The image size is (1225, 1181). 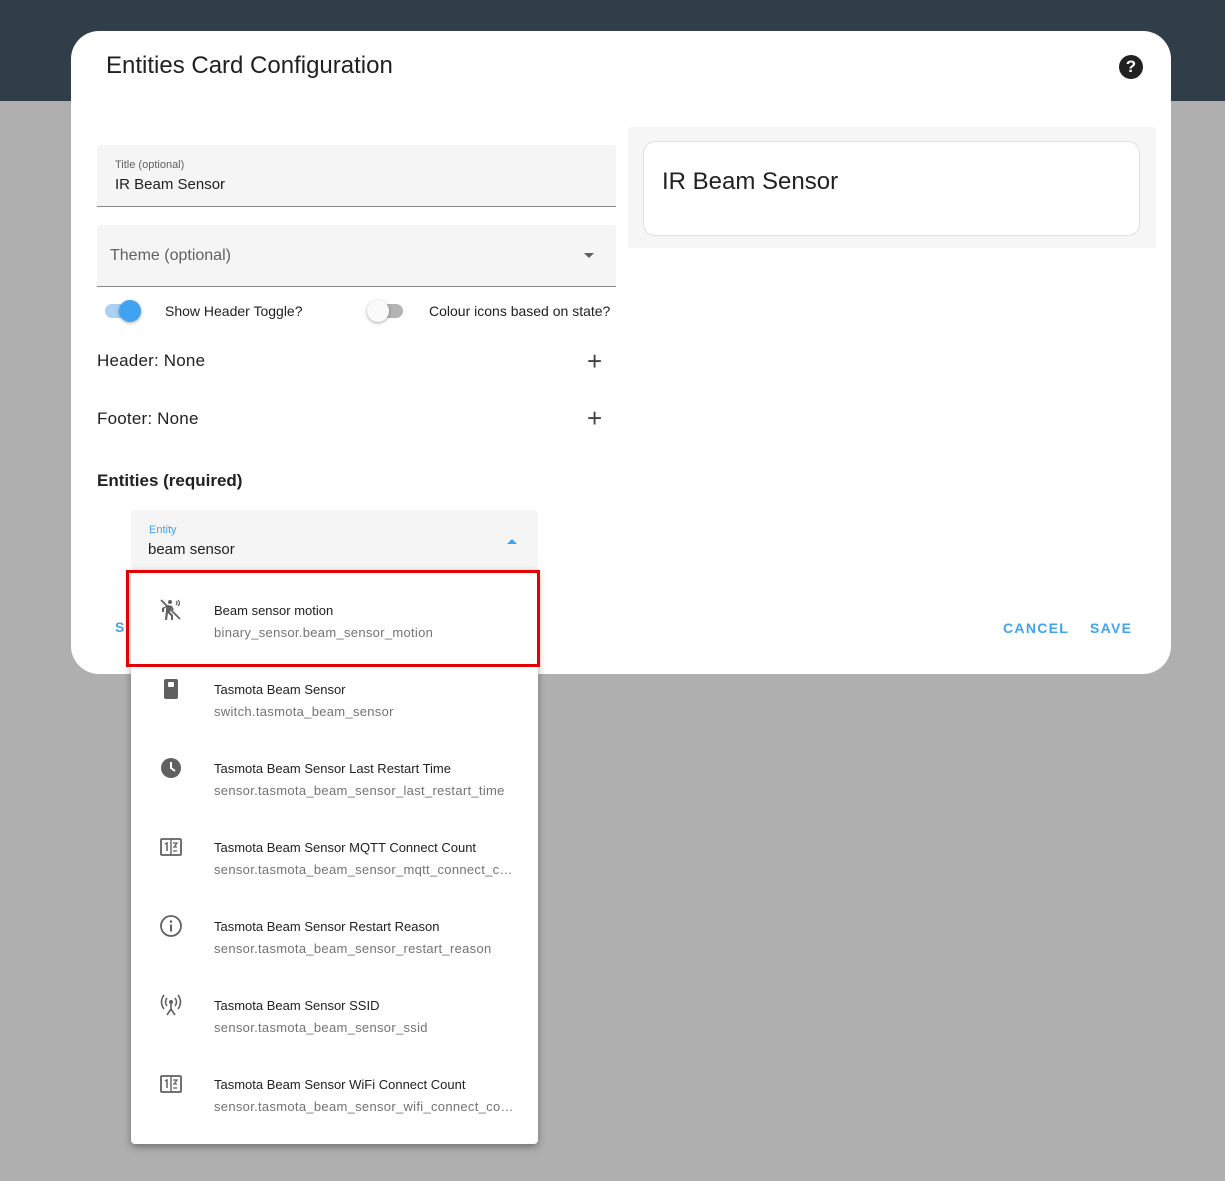 I want to click on chevron-down-icon, so click(x=589, y=255).